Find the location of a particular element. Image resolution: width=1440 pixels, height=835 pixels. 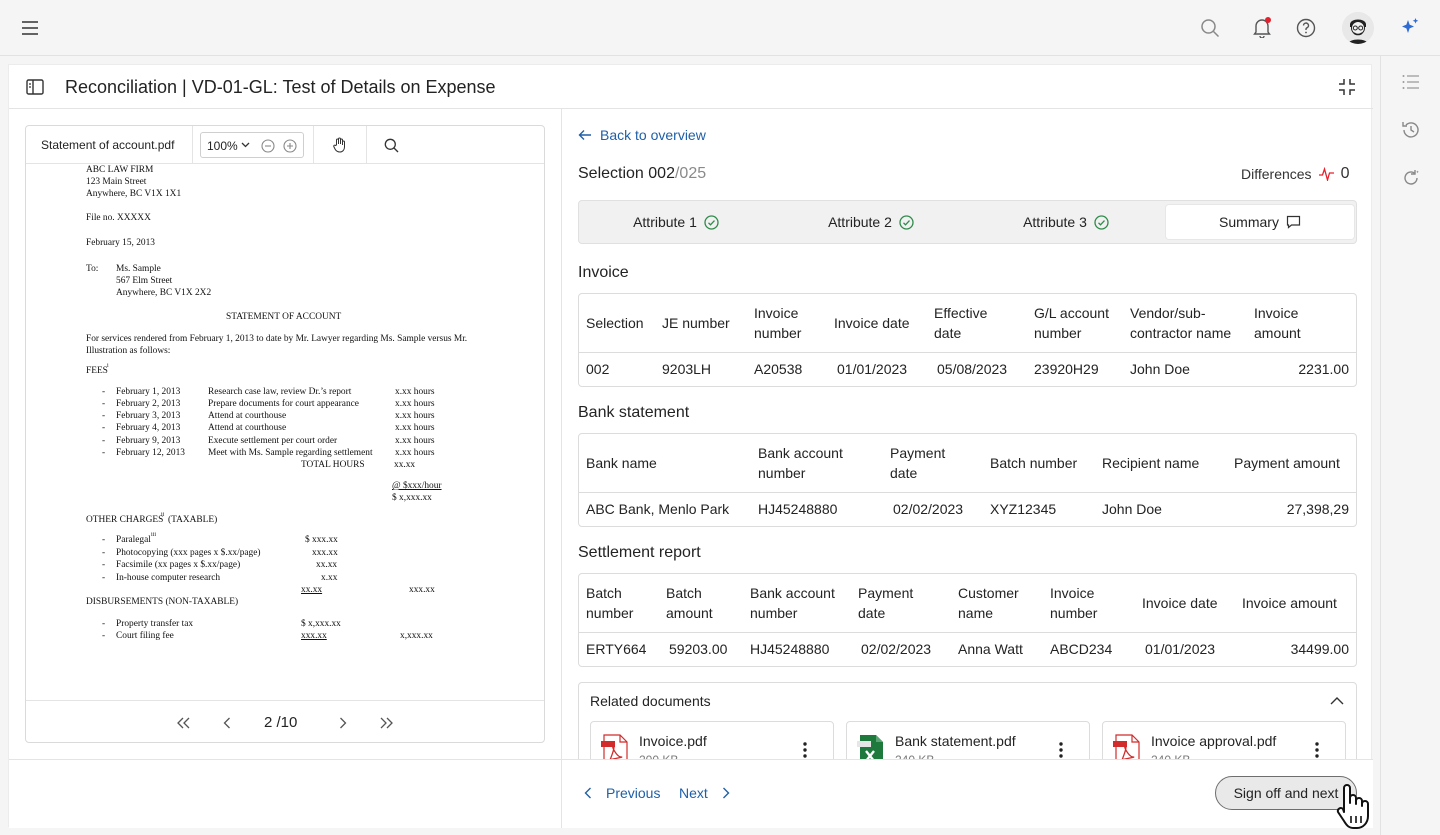

collapse-icon is located at coordinates (1347, 87).